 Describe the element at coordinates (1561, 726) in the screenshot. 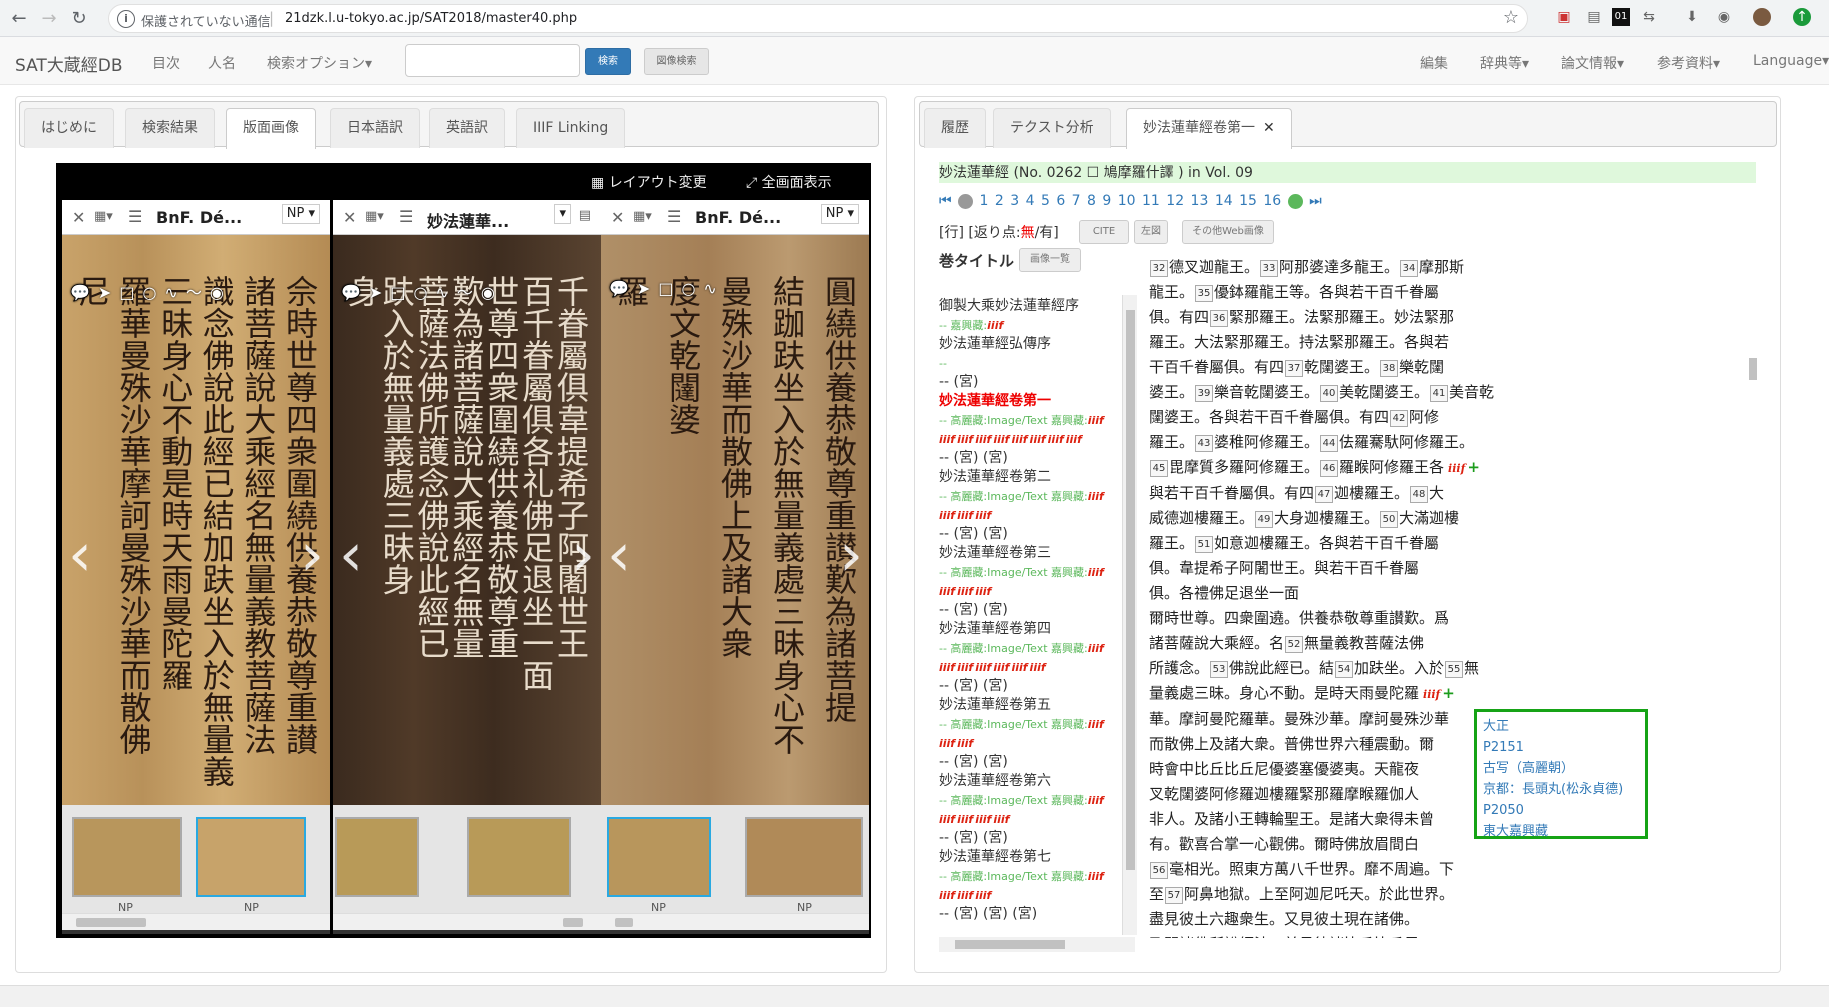

I see `witness-link: 大正` at that location.